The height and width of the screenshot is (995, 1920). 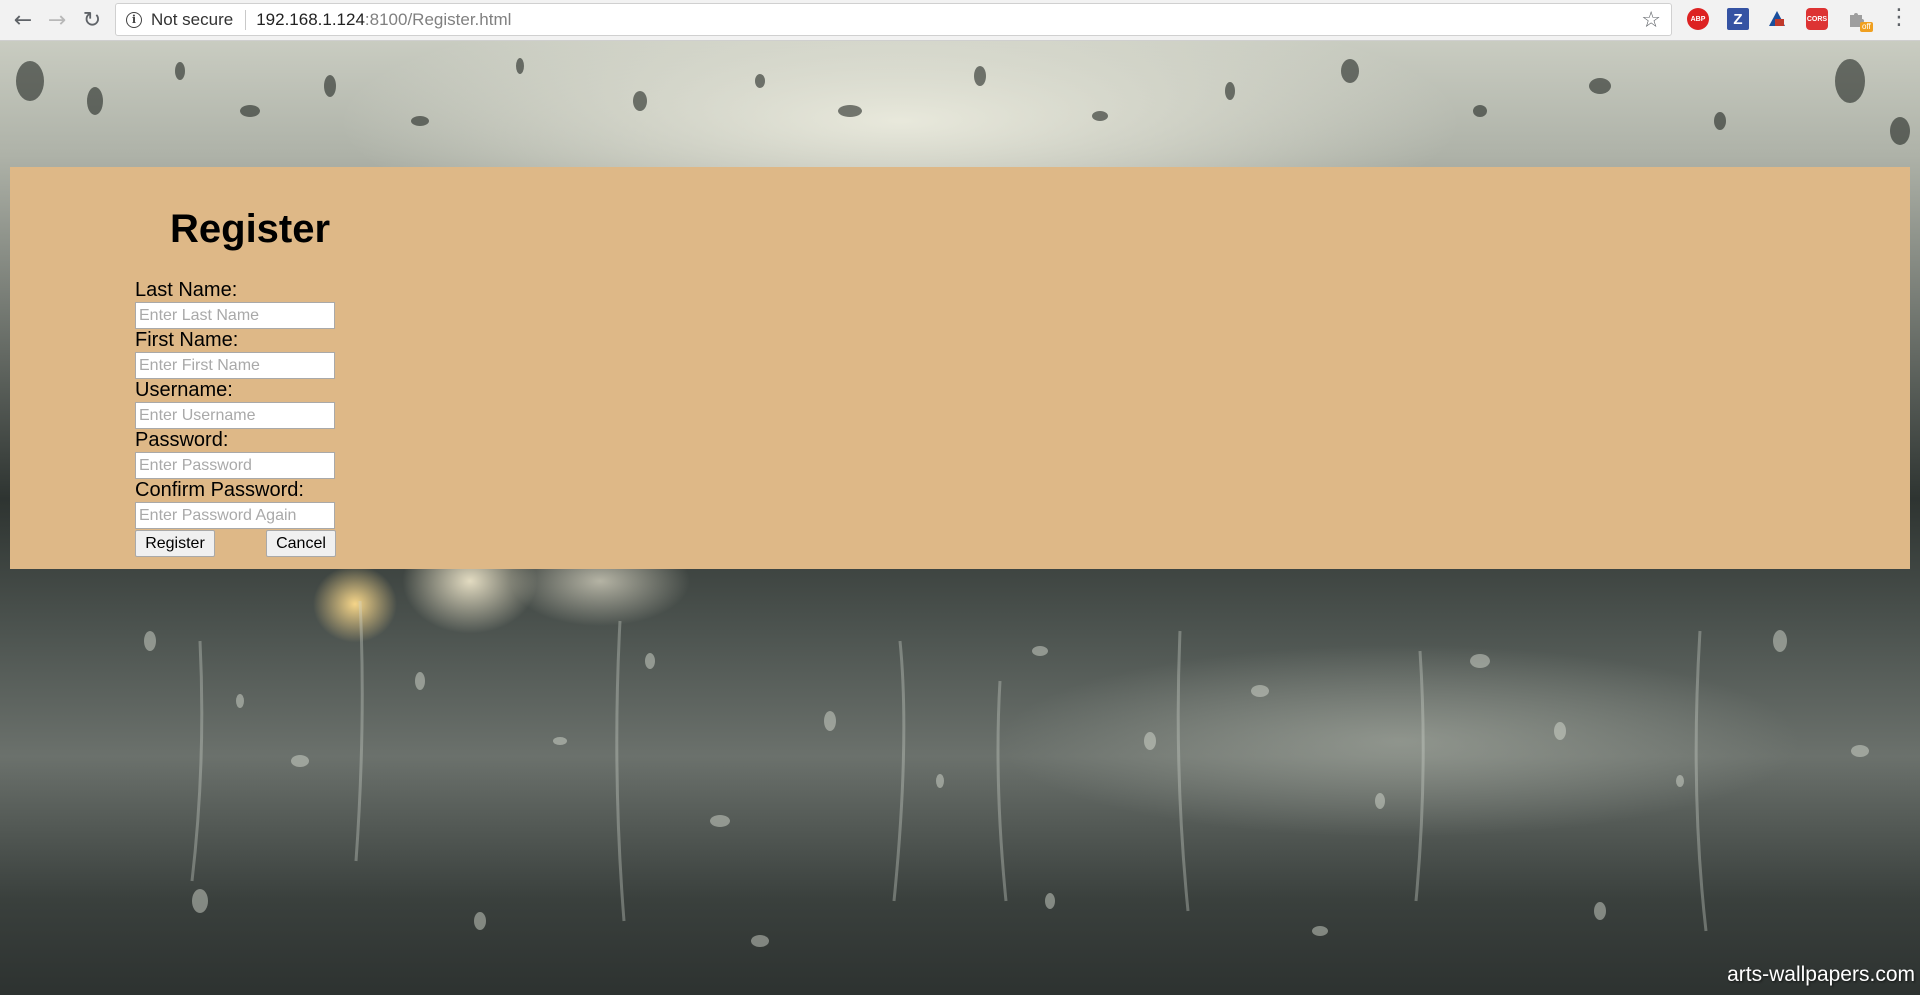 What do you see at coordinates (186, 290) in the screenshot?
I see `last-name-label: Last Name:` at bounding box center [186, 290].